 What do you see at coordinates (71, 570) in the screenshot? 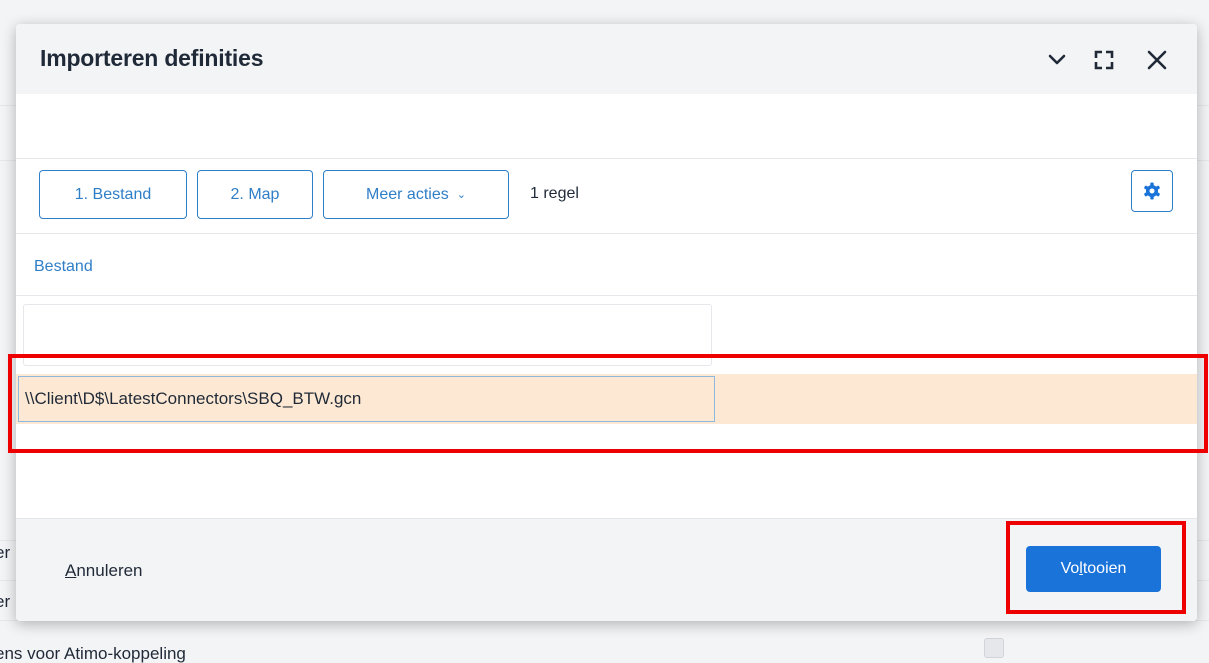
I see `cancel-hotkey: A` at bounding box center [71, 570].